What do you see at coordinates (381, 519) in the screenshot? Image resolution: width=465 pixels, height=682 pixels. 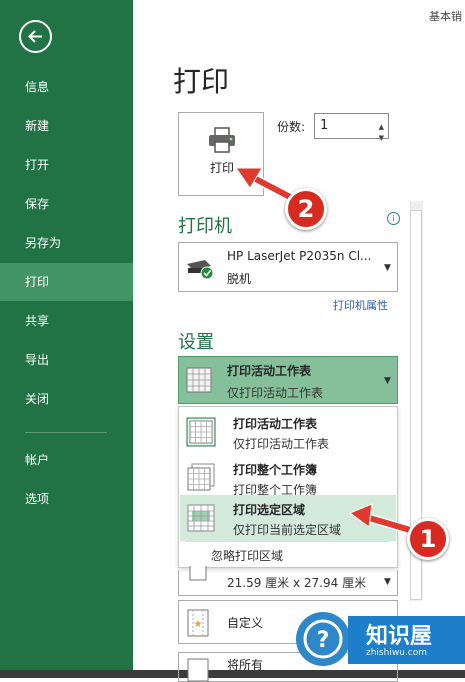 I see `arrow-to-selection-icon` at bounding box center [381, 519].